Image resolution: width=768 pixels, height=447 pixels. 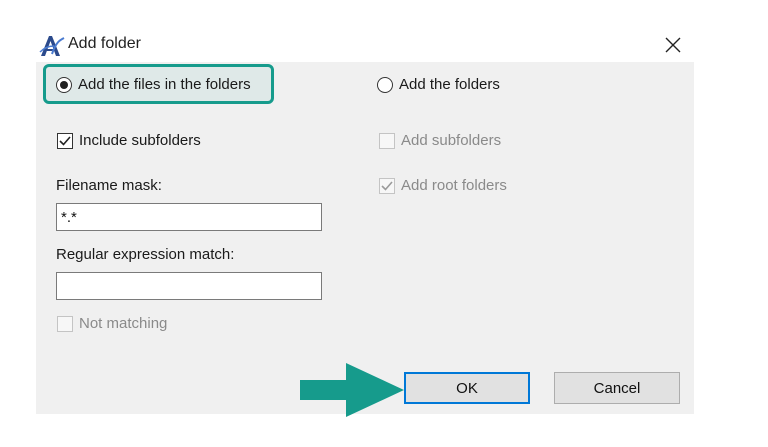 What do you see at coordinates (145, 254) in the screenshot?
I see `regex-match-label: Regular expression match:` at bounding box center [145, 254].